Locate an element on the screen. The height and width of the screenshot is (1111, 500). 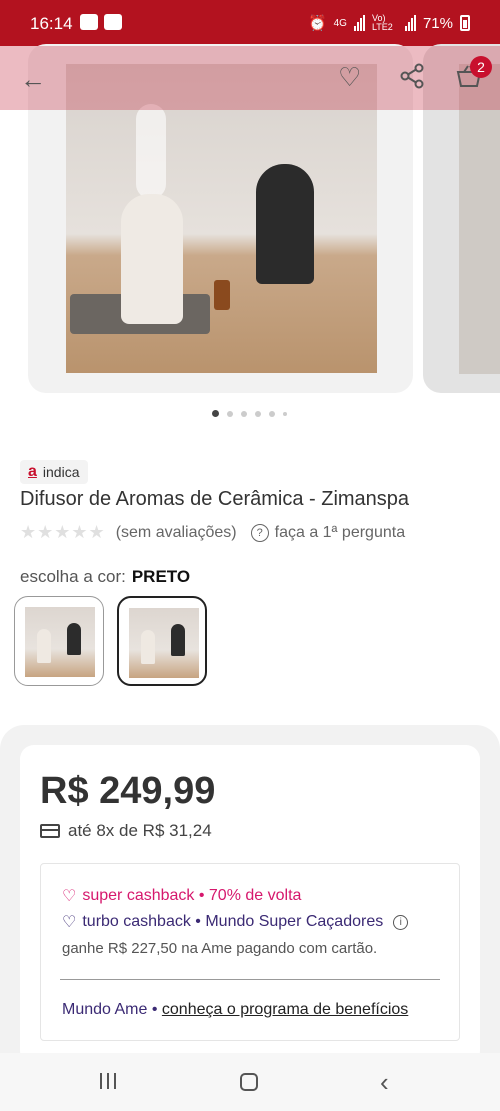
badge-label: indica is located at coordinates (61, 472).